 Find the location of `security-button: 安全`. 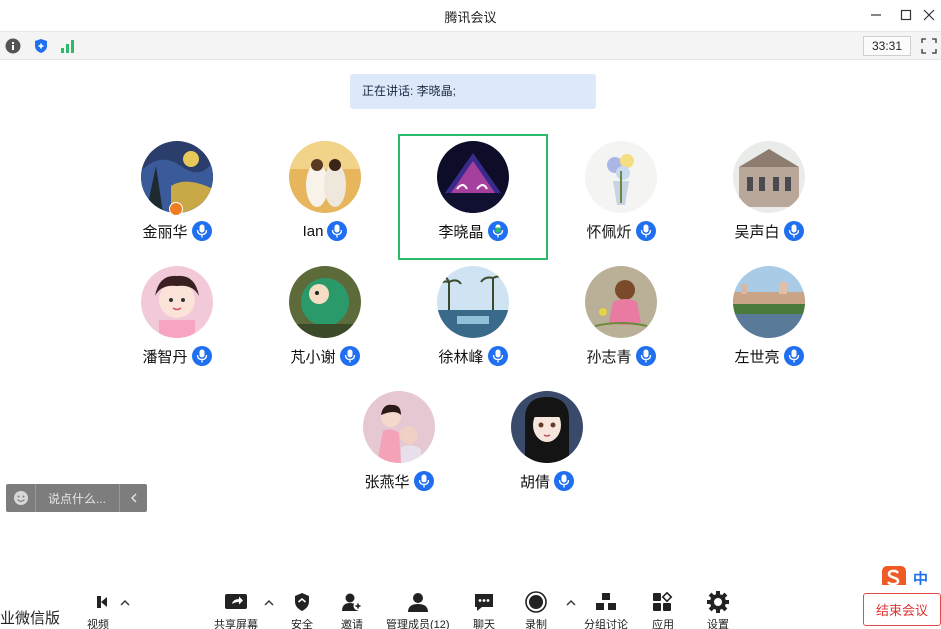

security-button: 安全 is located at coordinates (302, 610).